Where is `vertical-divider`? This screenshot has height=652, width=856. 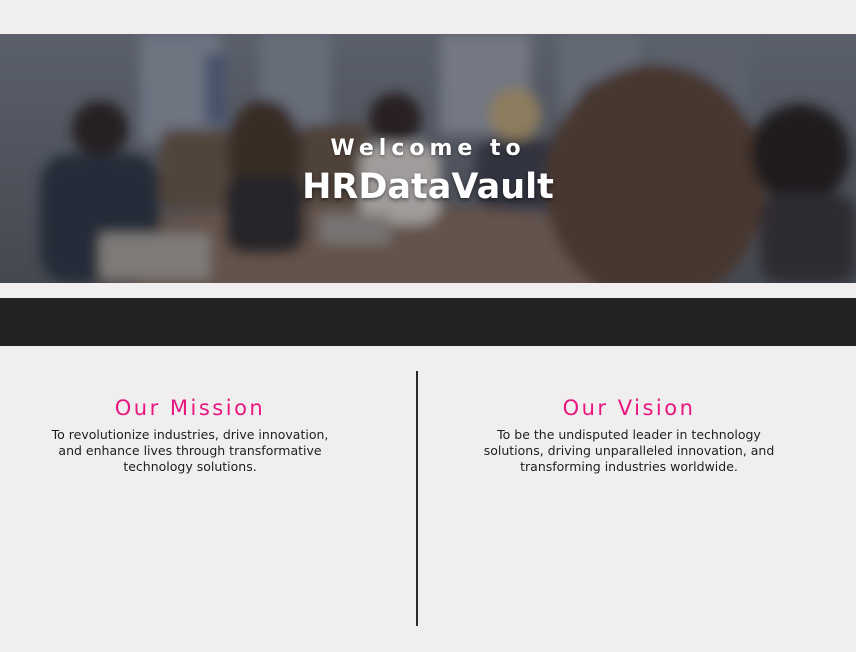
vertical-divider is located at coordinates (417, 498).